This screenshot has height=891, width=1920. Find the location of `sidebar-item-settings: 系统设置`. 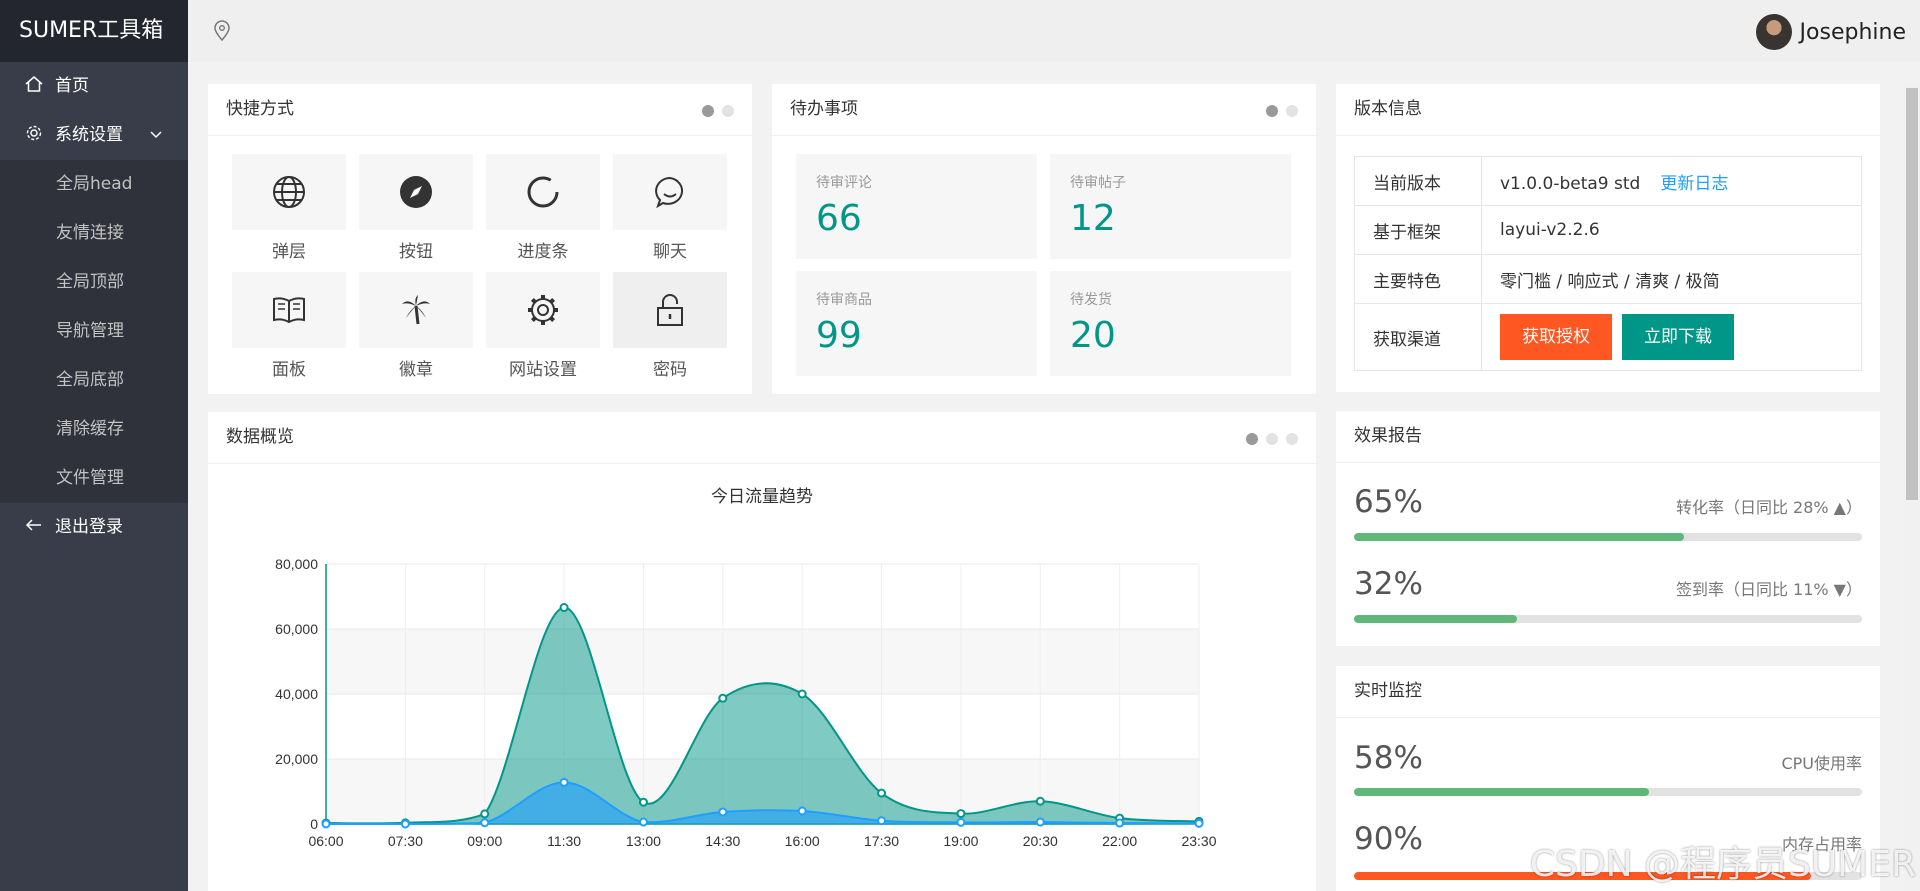

sidebar-item-settings: 系统设置 is located at coordinates (94, 135).